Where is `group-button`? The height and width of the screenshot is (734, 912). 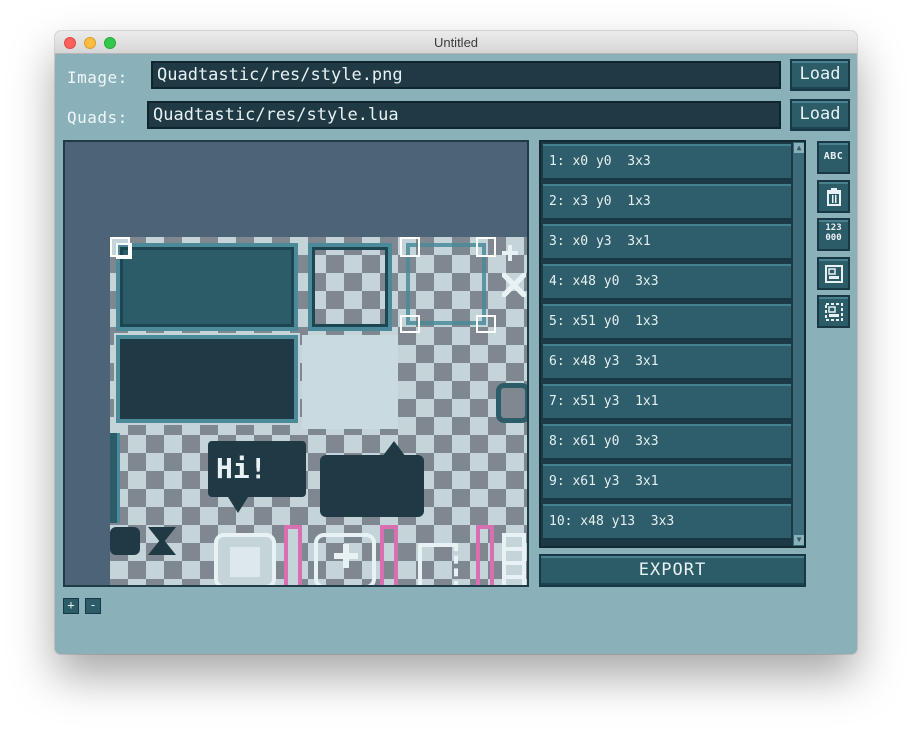 group-button is located at coordinates (833, 273).